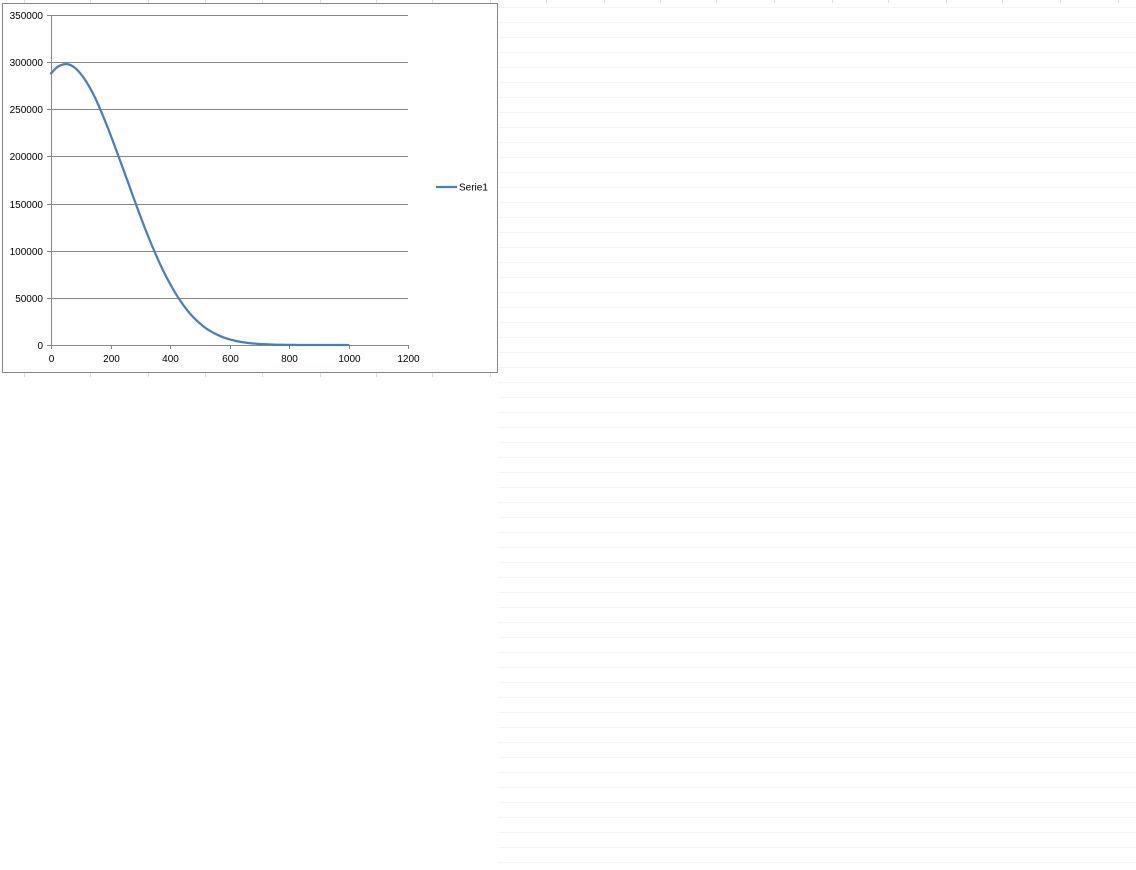 The height and width of the screenshot is (870, 1136). I want to click on y-tick-label: 0, so click(40, 346).